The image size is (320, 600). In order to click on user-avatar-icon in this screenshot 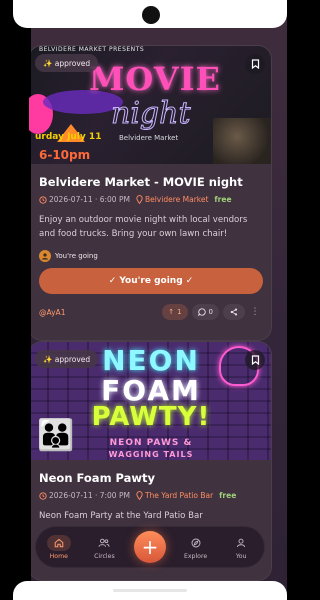, I will do `click(45, 256)`.